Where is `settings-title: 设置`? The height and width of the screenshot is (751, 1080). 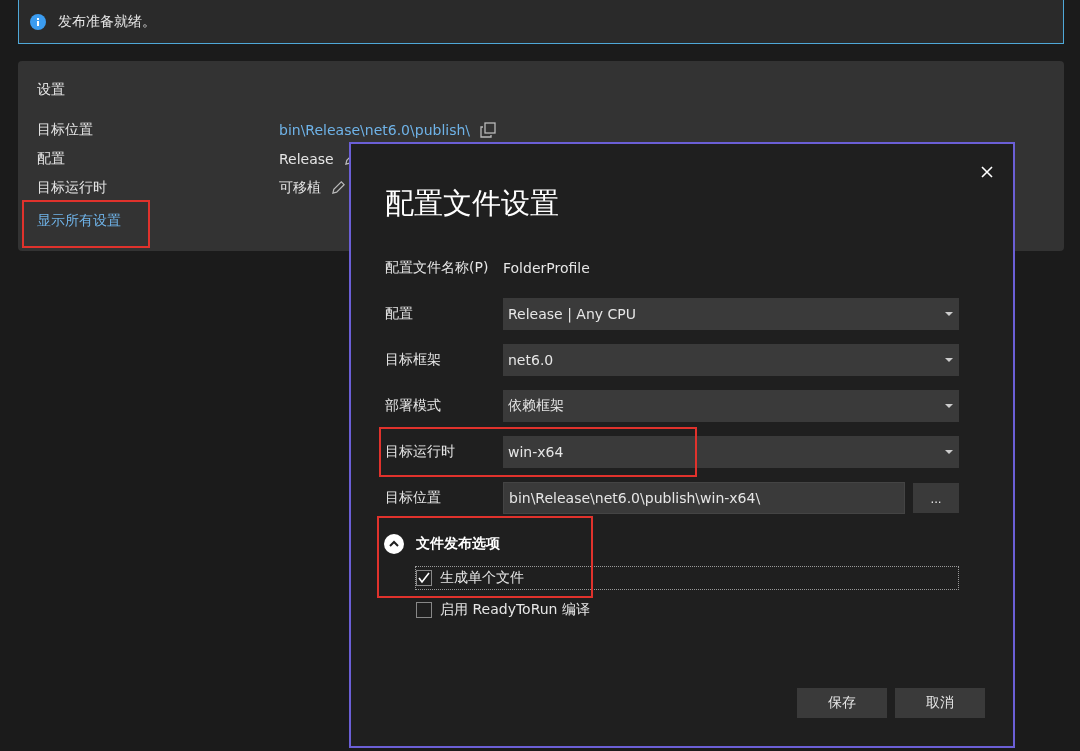
settings-title: 设置 is located at coordinates (51, 90).